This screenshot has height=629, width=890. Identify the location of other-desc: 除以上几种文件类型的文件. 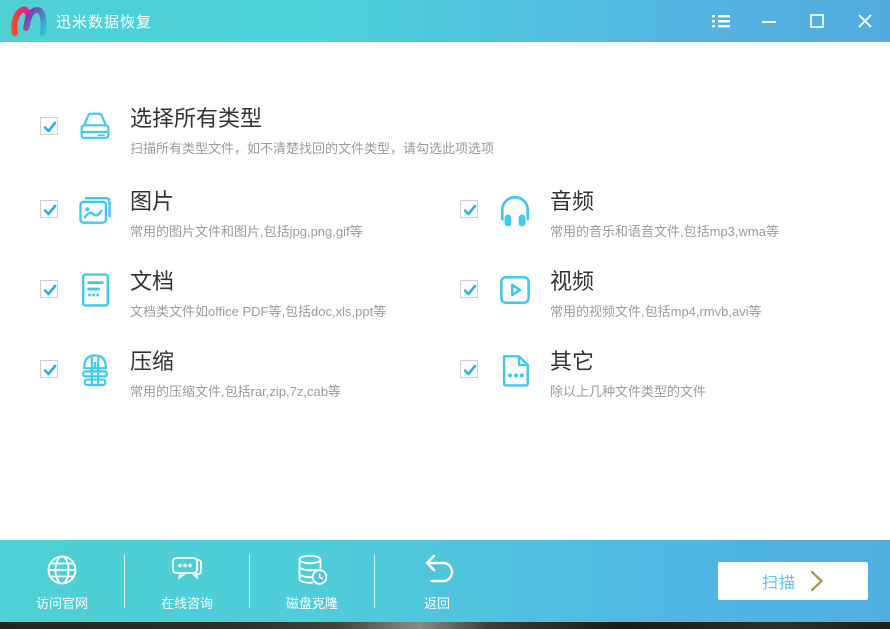
(628, 391).